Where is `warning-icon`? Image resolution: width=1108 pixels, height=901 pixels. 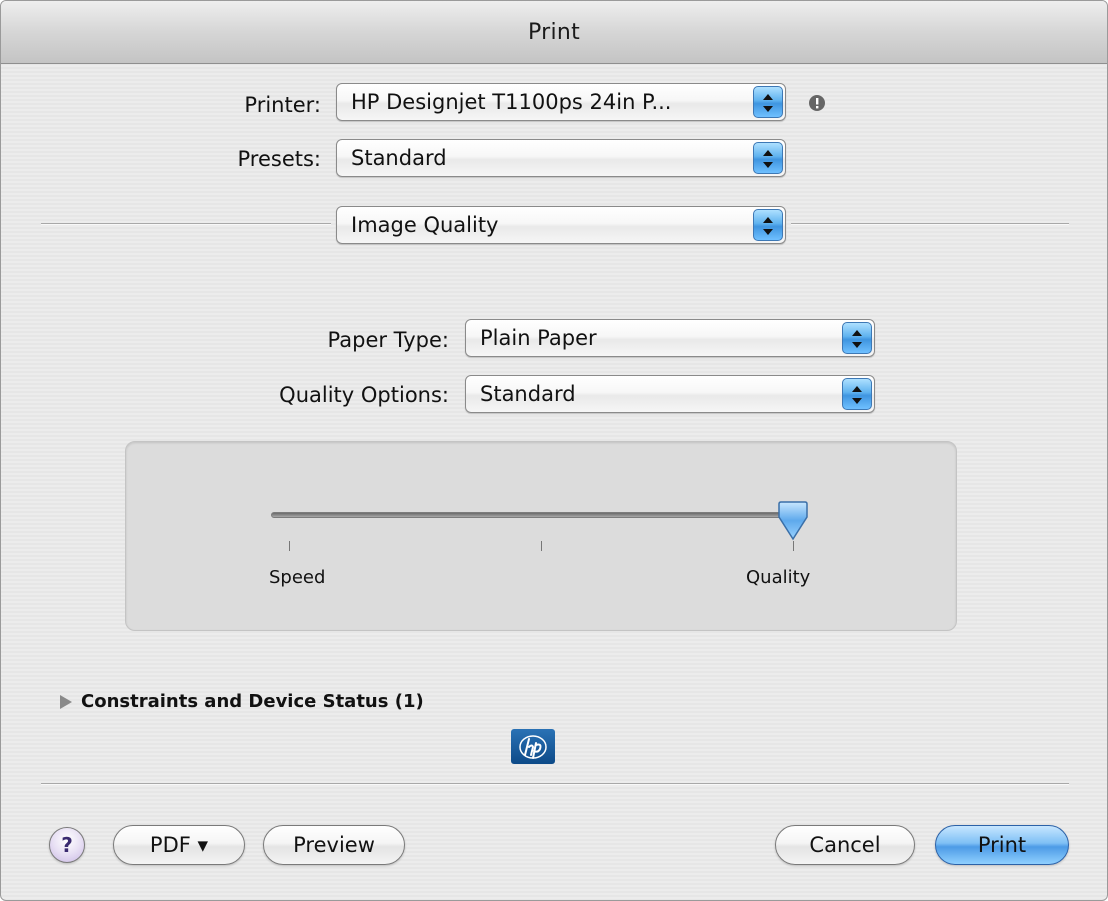
warning-icon is located at coordinates (817, 103).